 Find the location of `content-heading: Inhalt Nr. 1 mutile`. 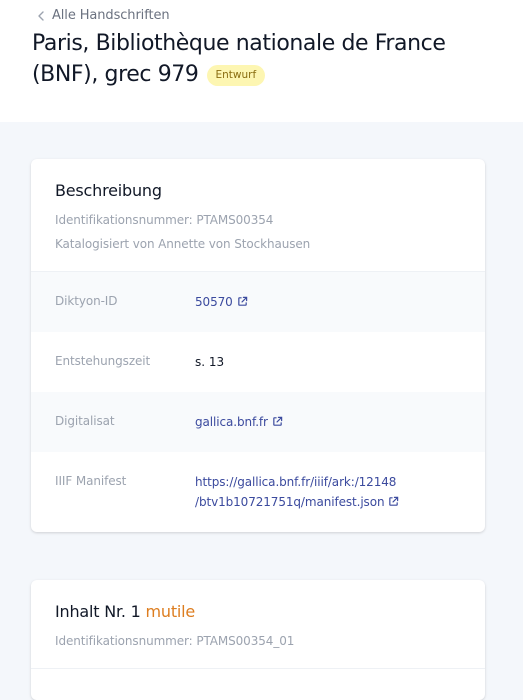

content-heading: Inhalt Nr. 1 mutile is located at coordinates (258, 612).